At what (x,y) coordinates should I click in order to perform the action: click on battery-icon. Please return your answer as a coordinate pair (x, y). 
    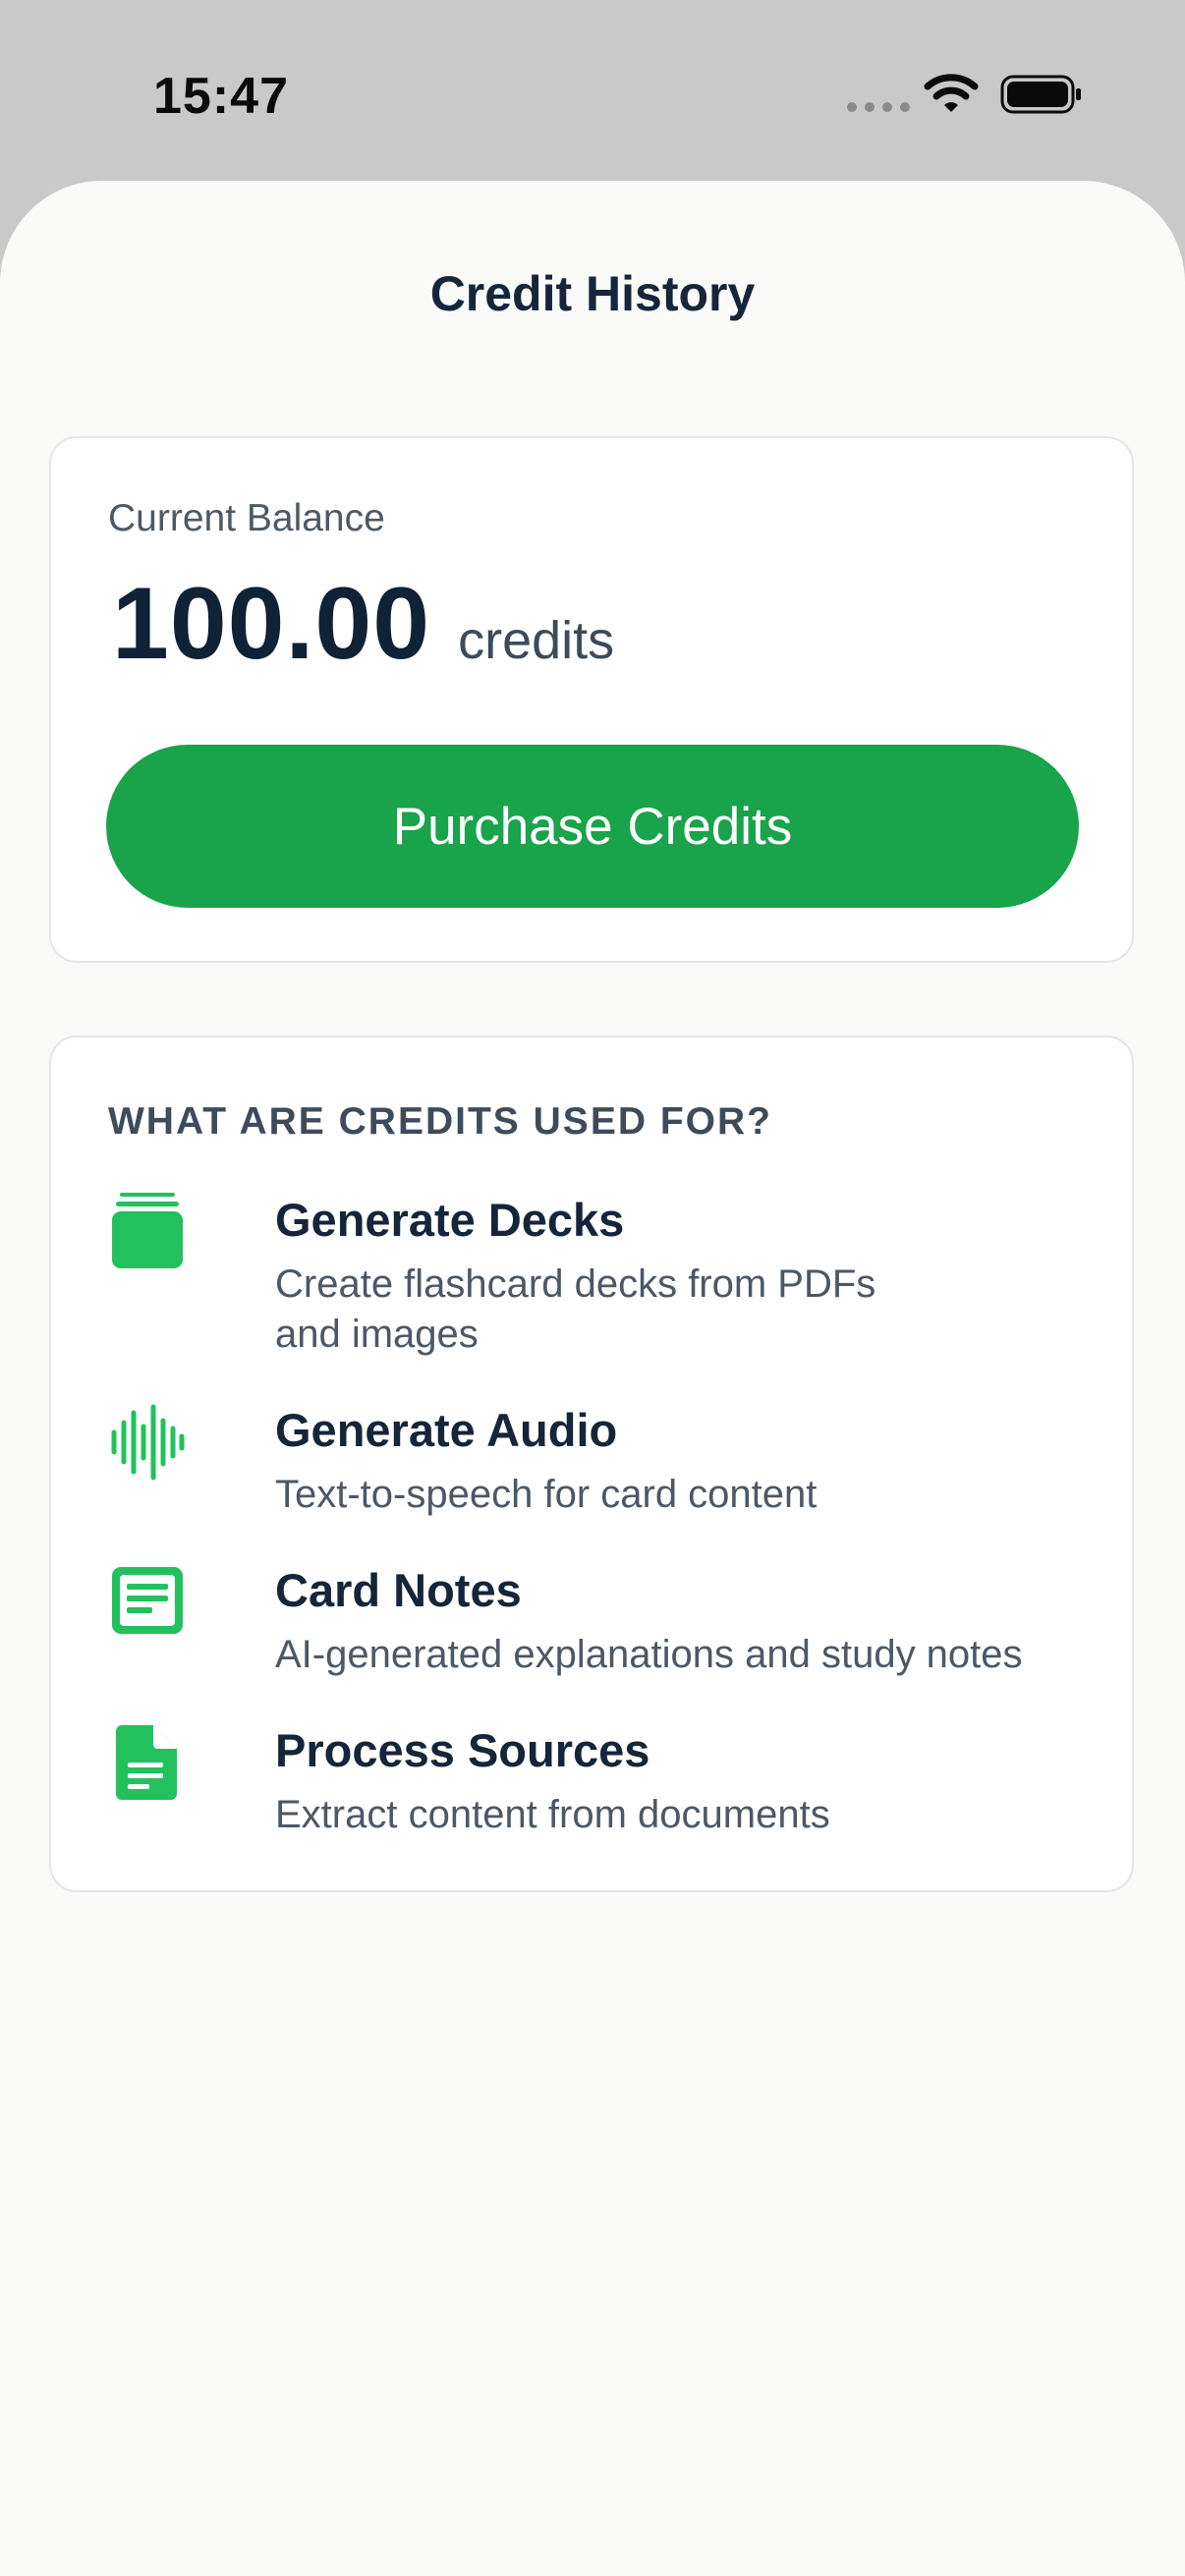
    Looking at the image, I should click on (1041, 94).